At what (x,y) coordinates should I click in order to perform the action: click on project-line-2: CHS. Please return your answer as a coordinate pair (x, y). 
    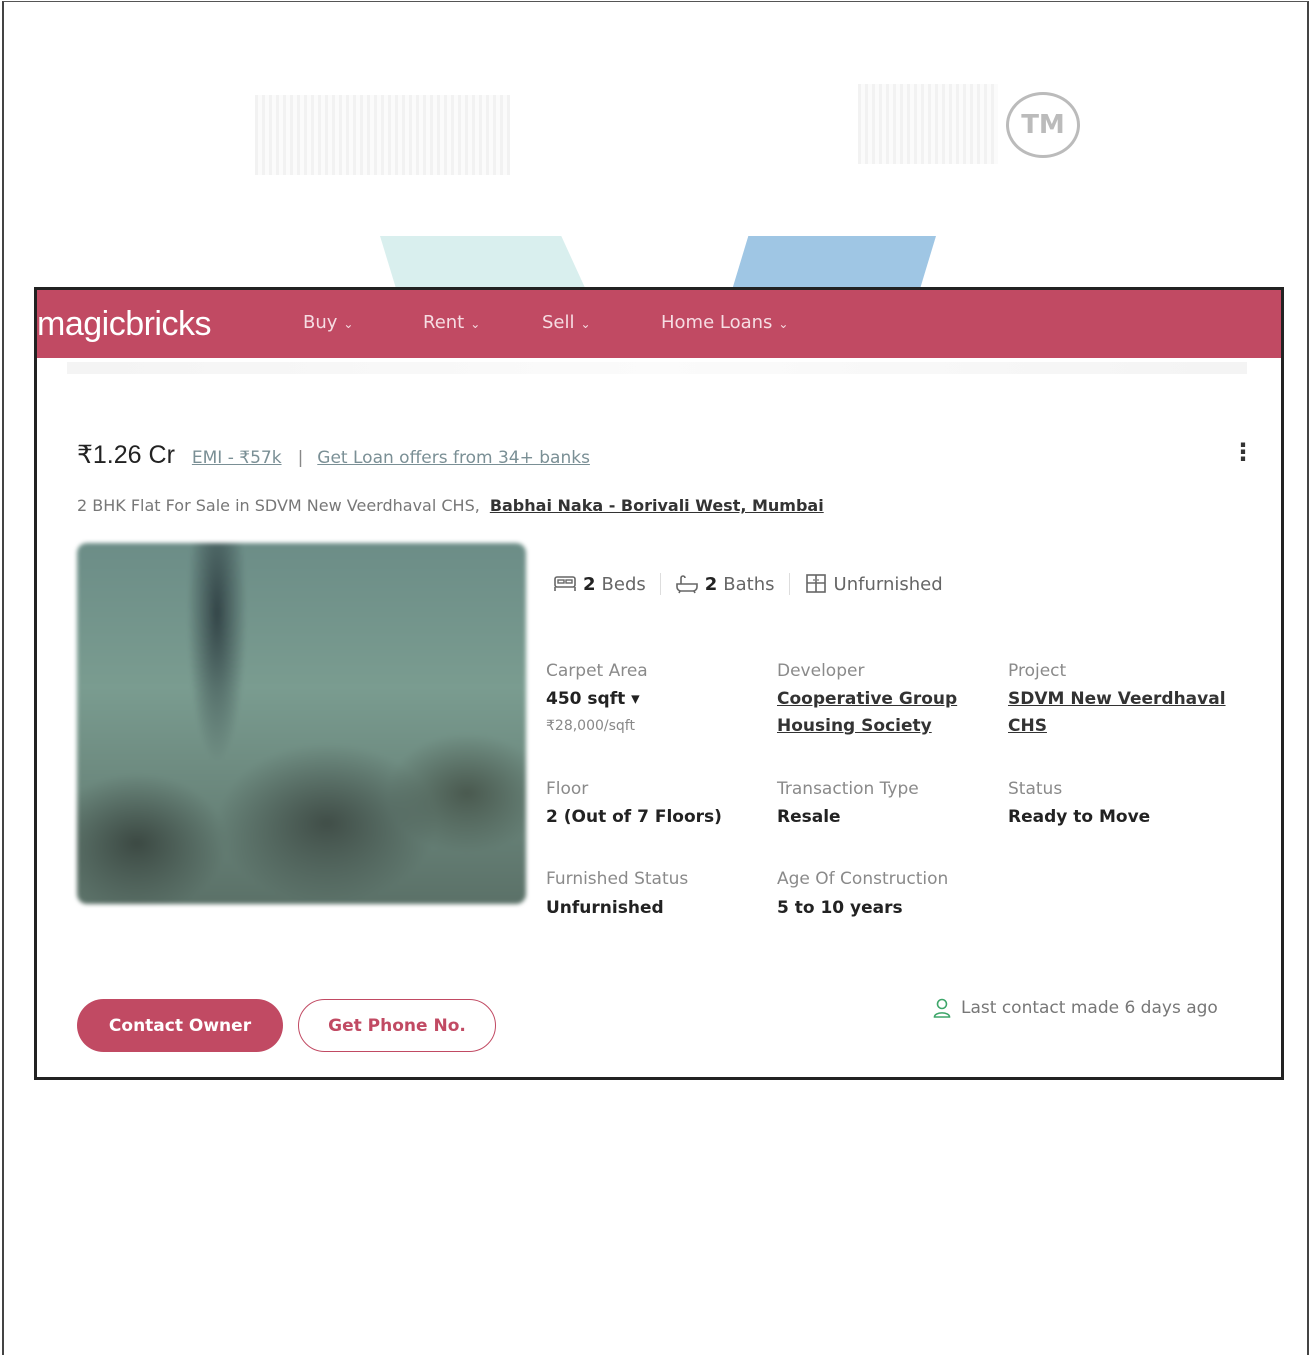
    Looking at the image, I should click on (1027, 726).